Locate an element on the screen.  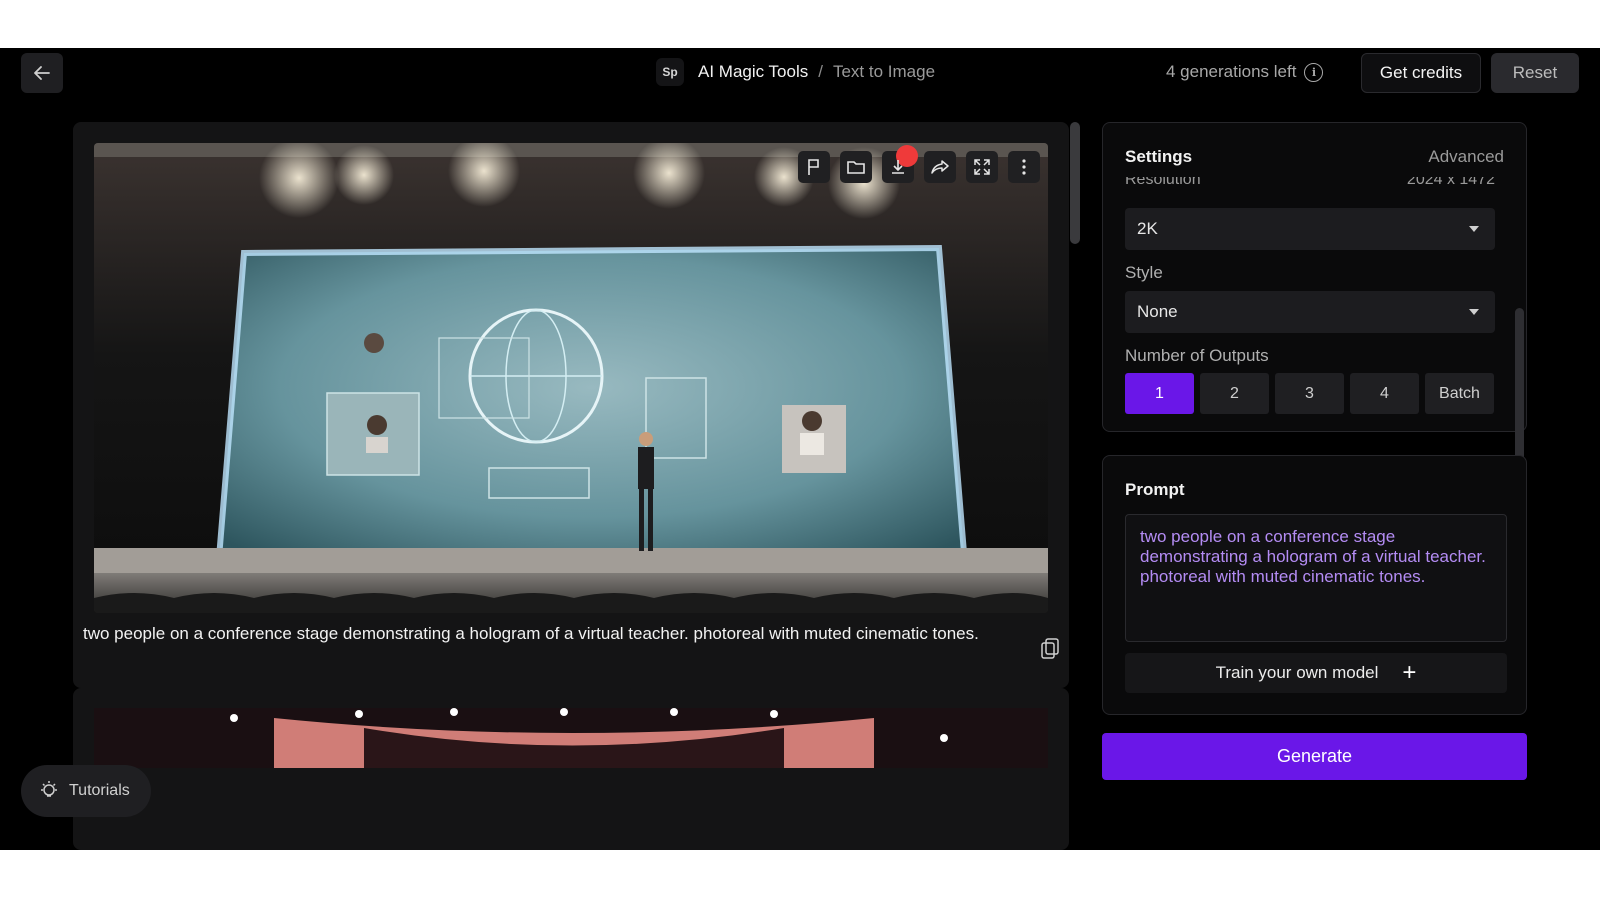
folder-icon is located at coordinates (856, 167).